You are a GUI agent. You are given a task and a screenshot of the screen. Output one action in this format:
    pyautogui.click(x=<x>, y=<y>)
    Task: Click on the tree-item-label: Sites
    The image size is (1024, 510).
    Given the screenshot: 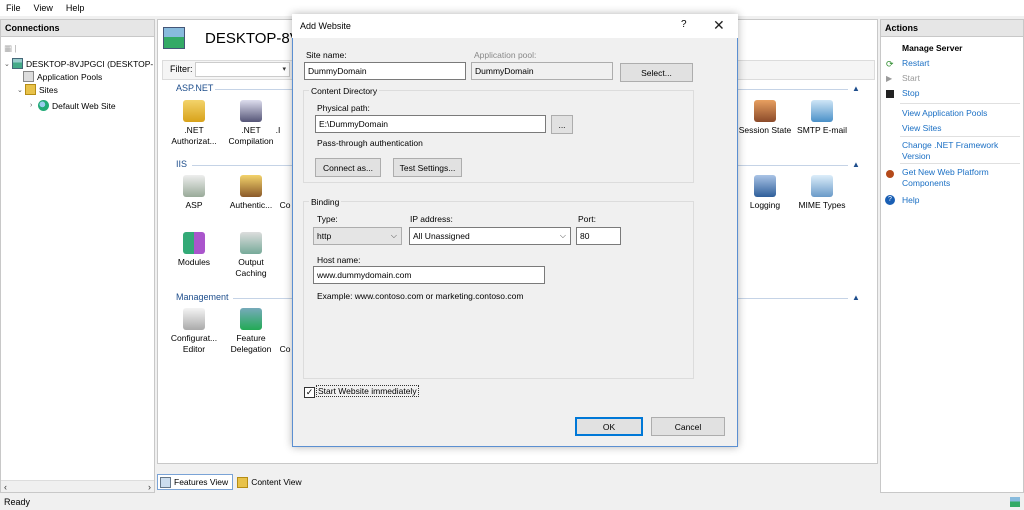 What is the action you would take?
    pyautogui.click(x=48, y=89)
    